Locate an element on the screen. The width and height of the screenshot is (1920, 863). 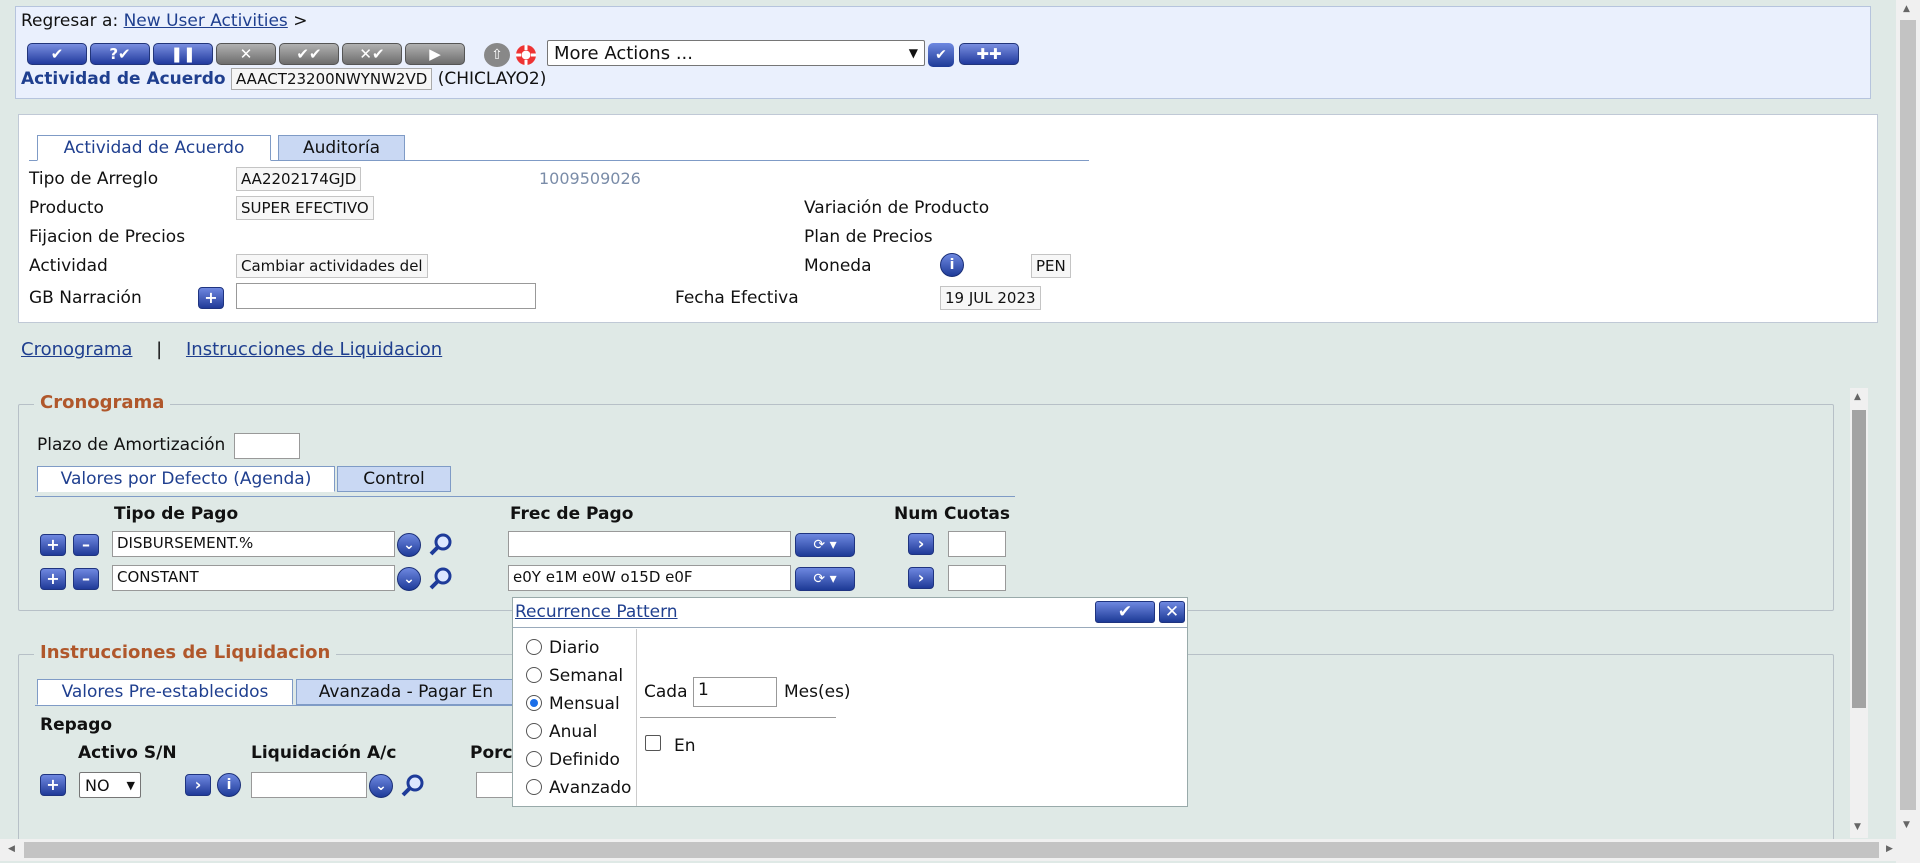
radio-anual is located at coordinates (534, 731).